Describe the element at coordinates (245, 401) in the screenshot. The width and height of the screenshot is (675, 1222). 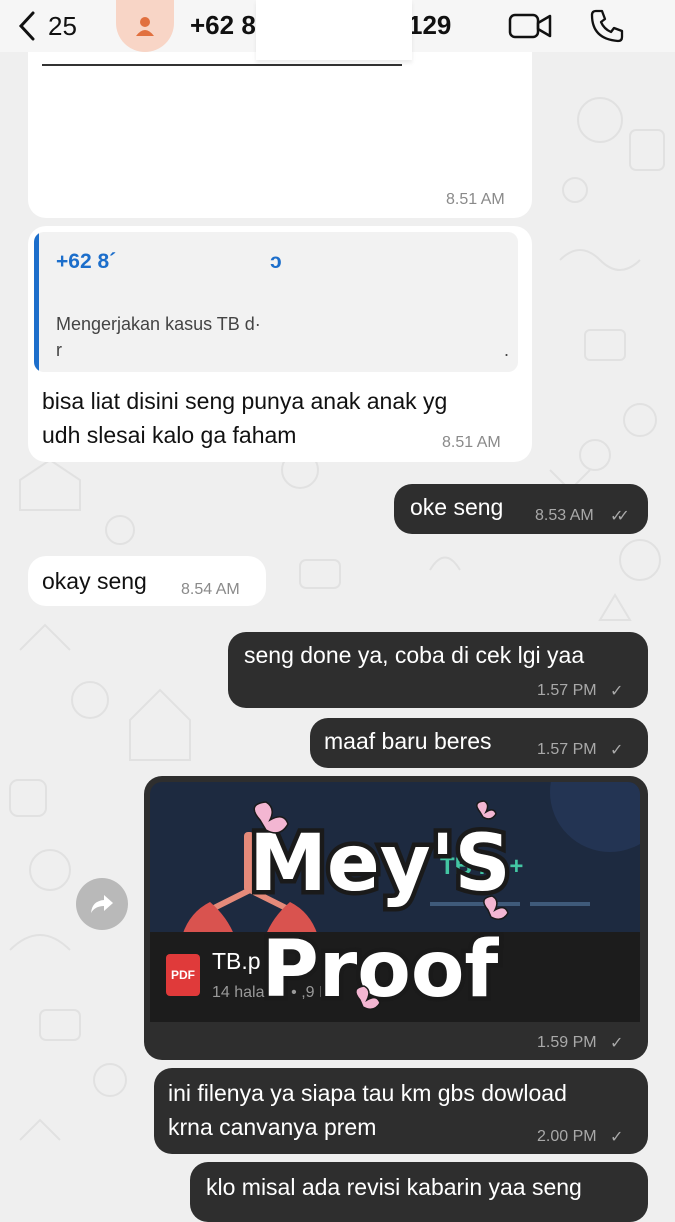
I see `message-text: bisa liat disini seng punya anak anak yg` at that location.